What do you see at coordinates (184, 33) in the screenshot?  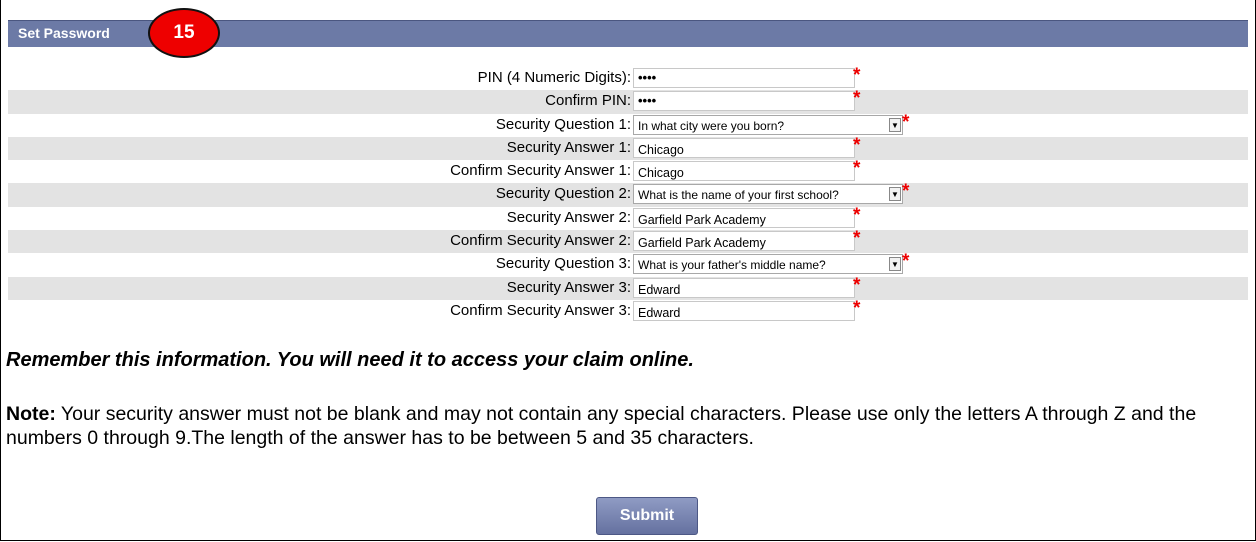 I see `step-badge: 15` at bounding box center [184, 33].